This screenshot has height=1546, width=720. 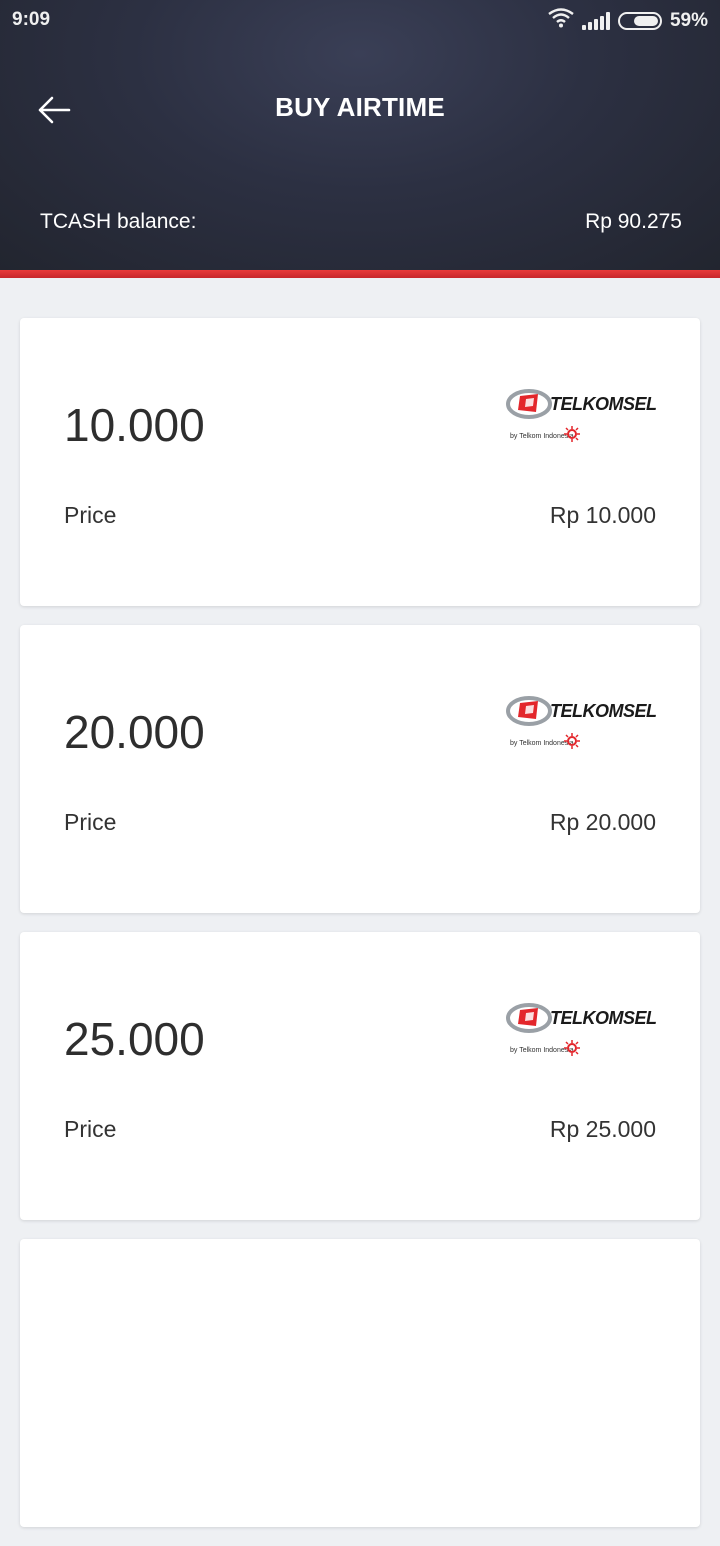 What do you see at coordinates (118, 221) in the screenshot?
I see `balance-label: TCASH balance:` at bounding box center [118, 221].